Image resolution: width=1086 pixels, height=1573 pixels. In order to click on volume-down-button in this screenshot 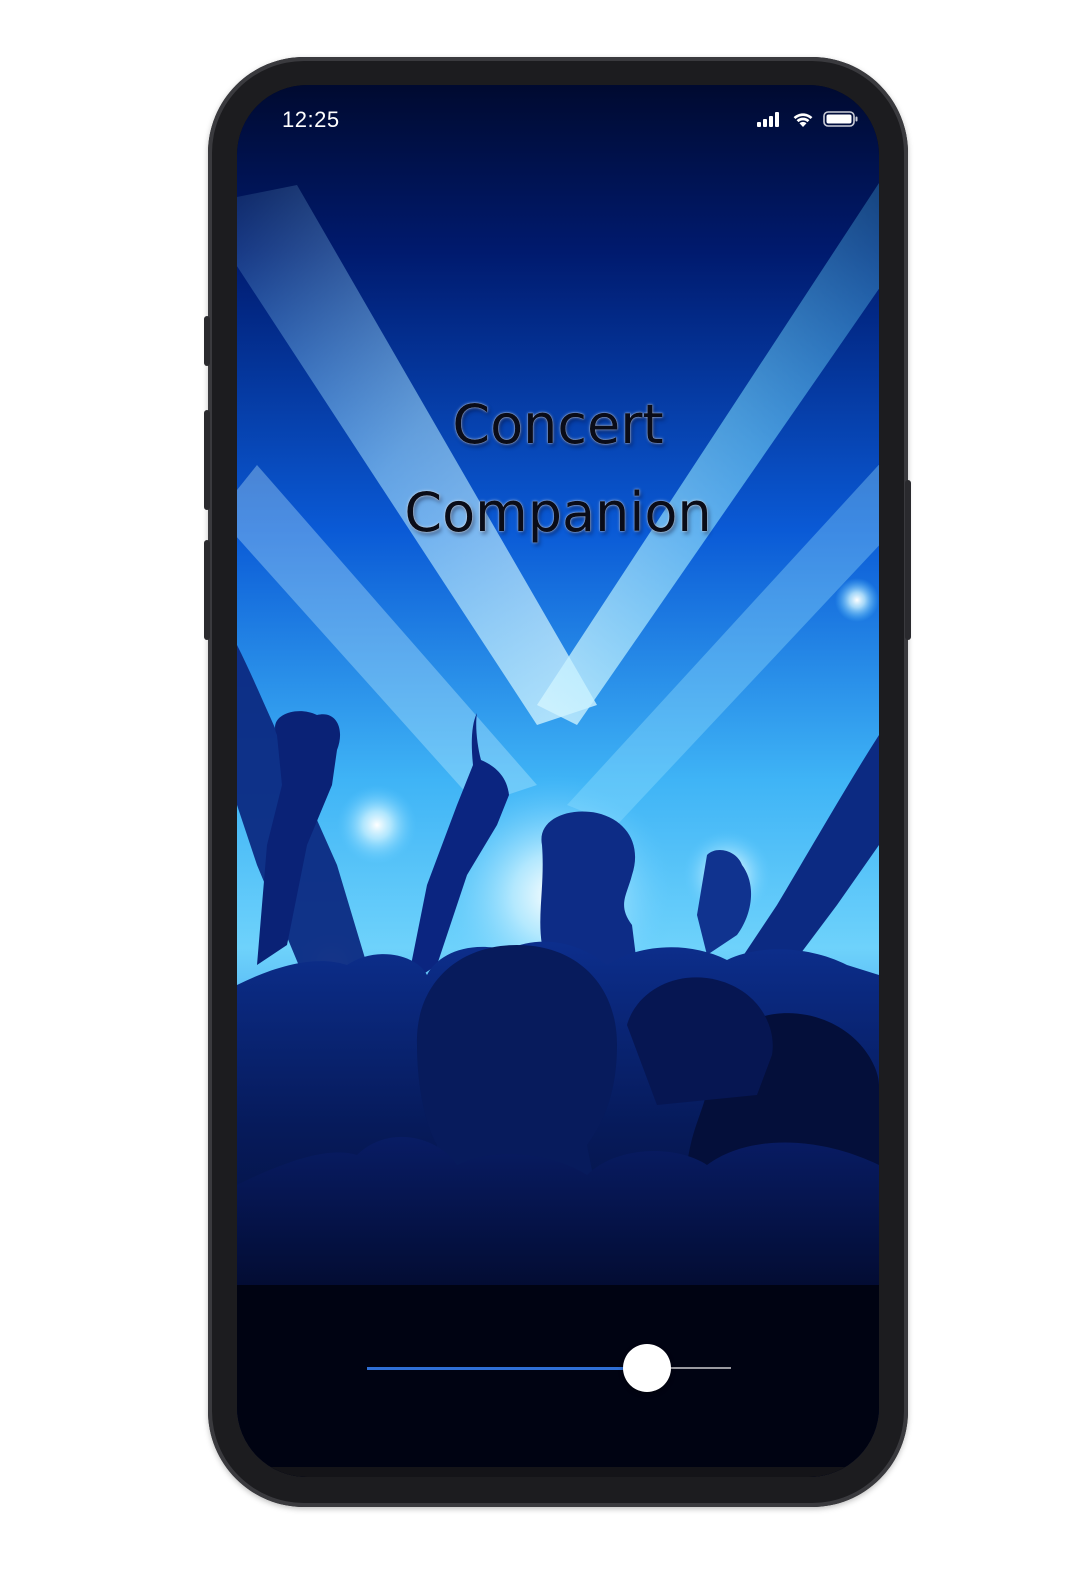, I will do `click(207, 590)`.